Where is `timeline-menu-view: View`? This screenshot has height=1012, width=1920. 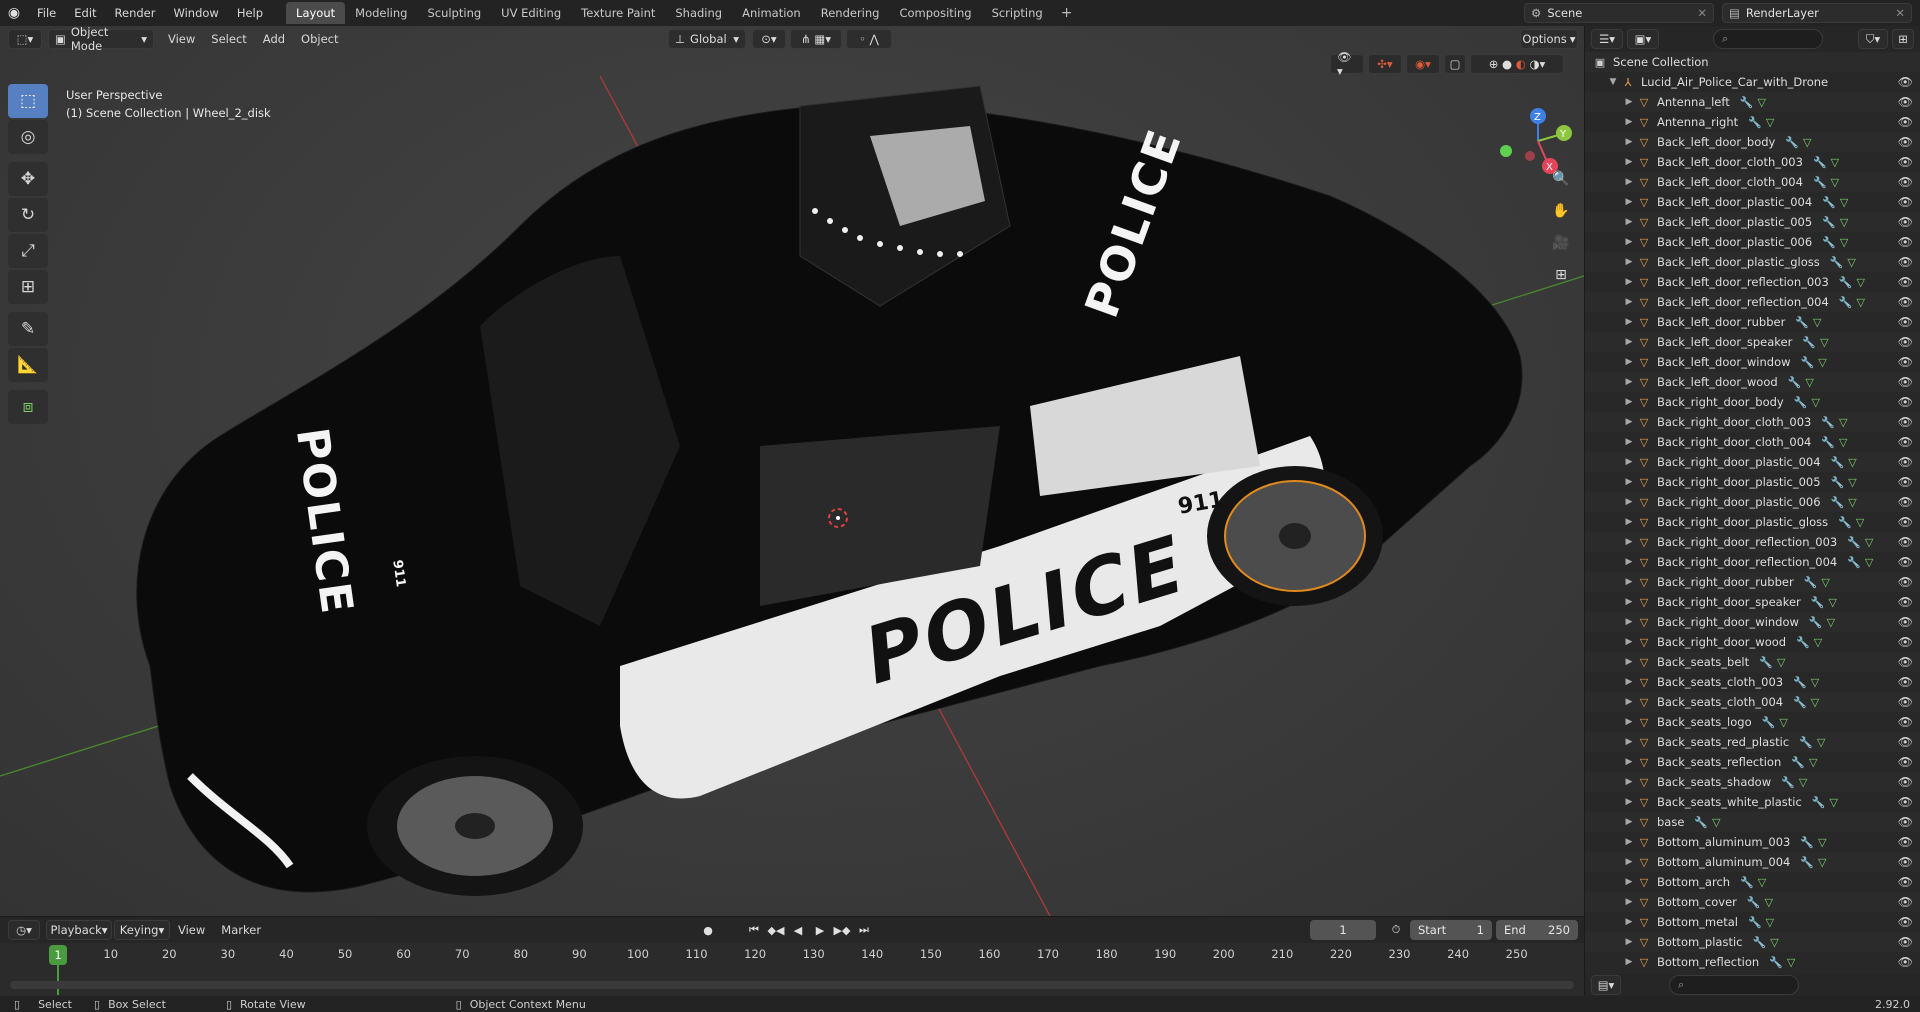 timeline-menu-view: View is located at coordinates (191, 930).